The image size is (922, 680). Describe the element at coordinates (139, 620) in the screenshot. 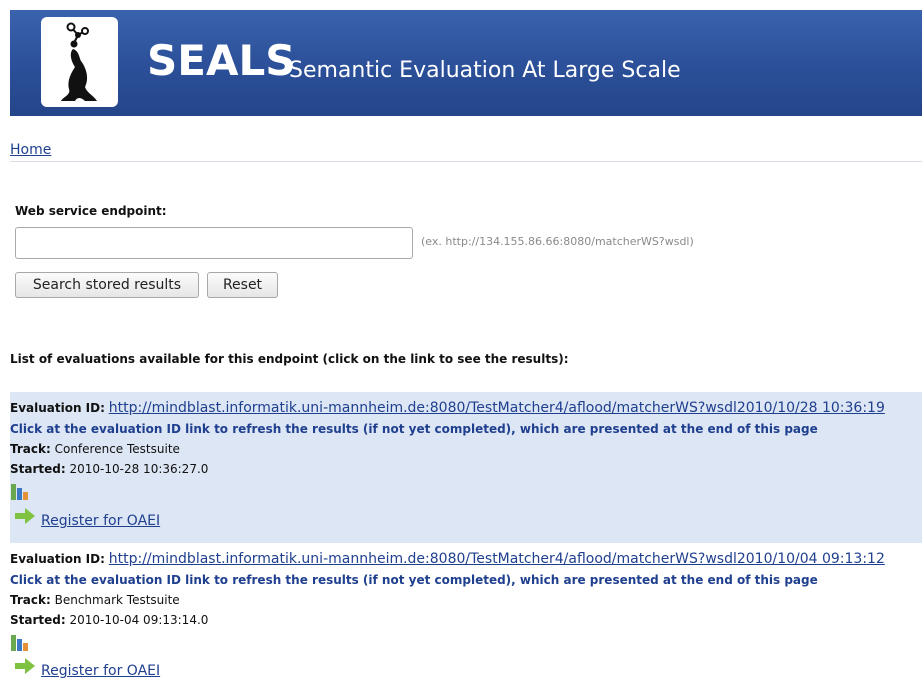

I see `started-value: 2010-10-04 09:13:14.0` at that location.